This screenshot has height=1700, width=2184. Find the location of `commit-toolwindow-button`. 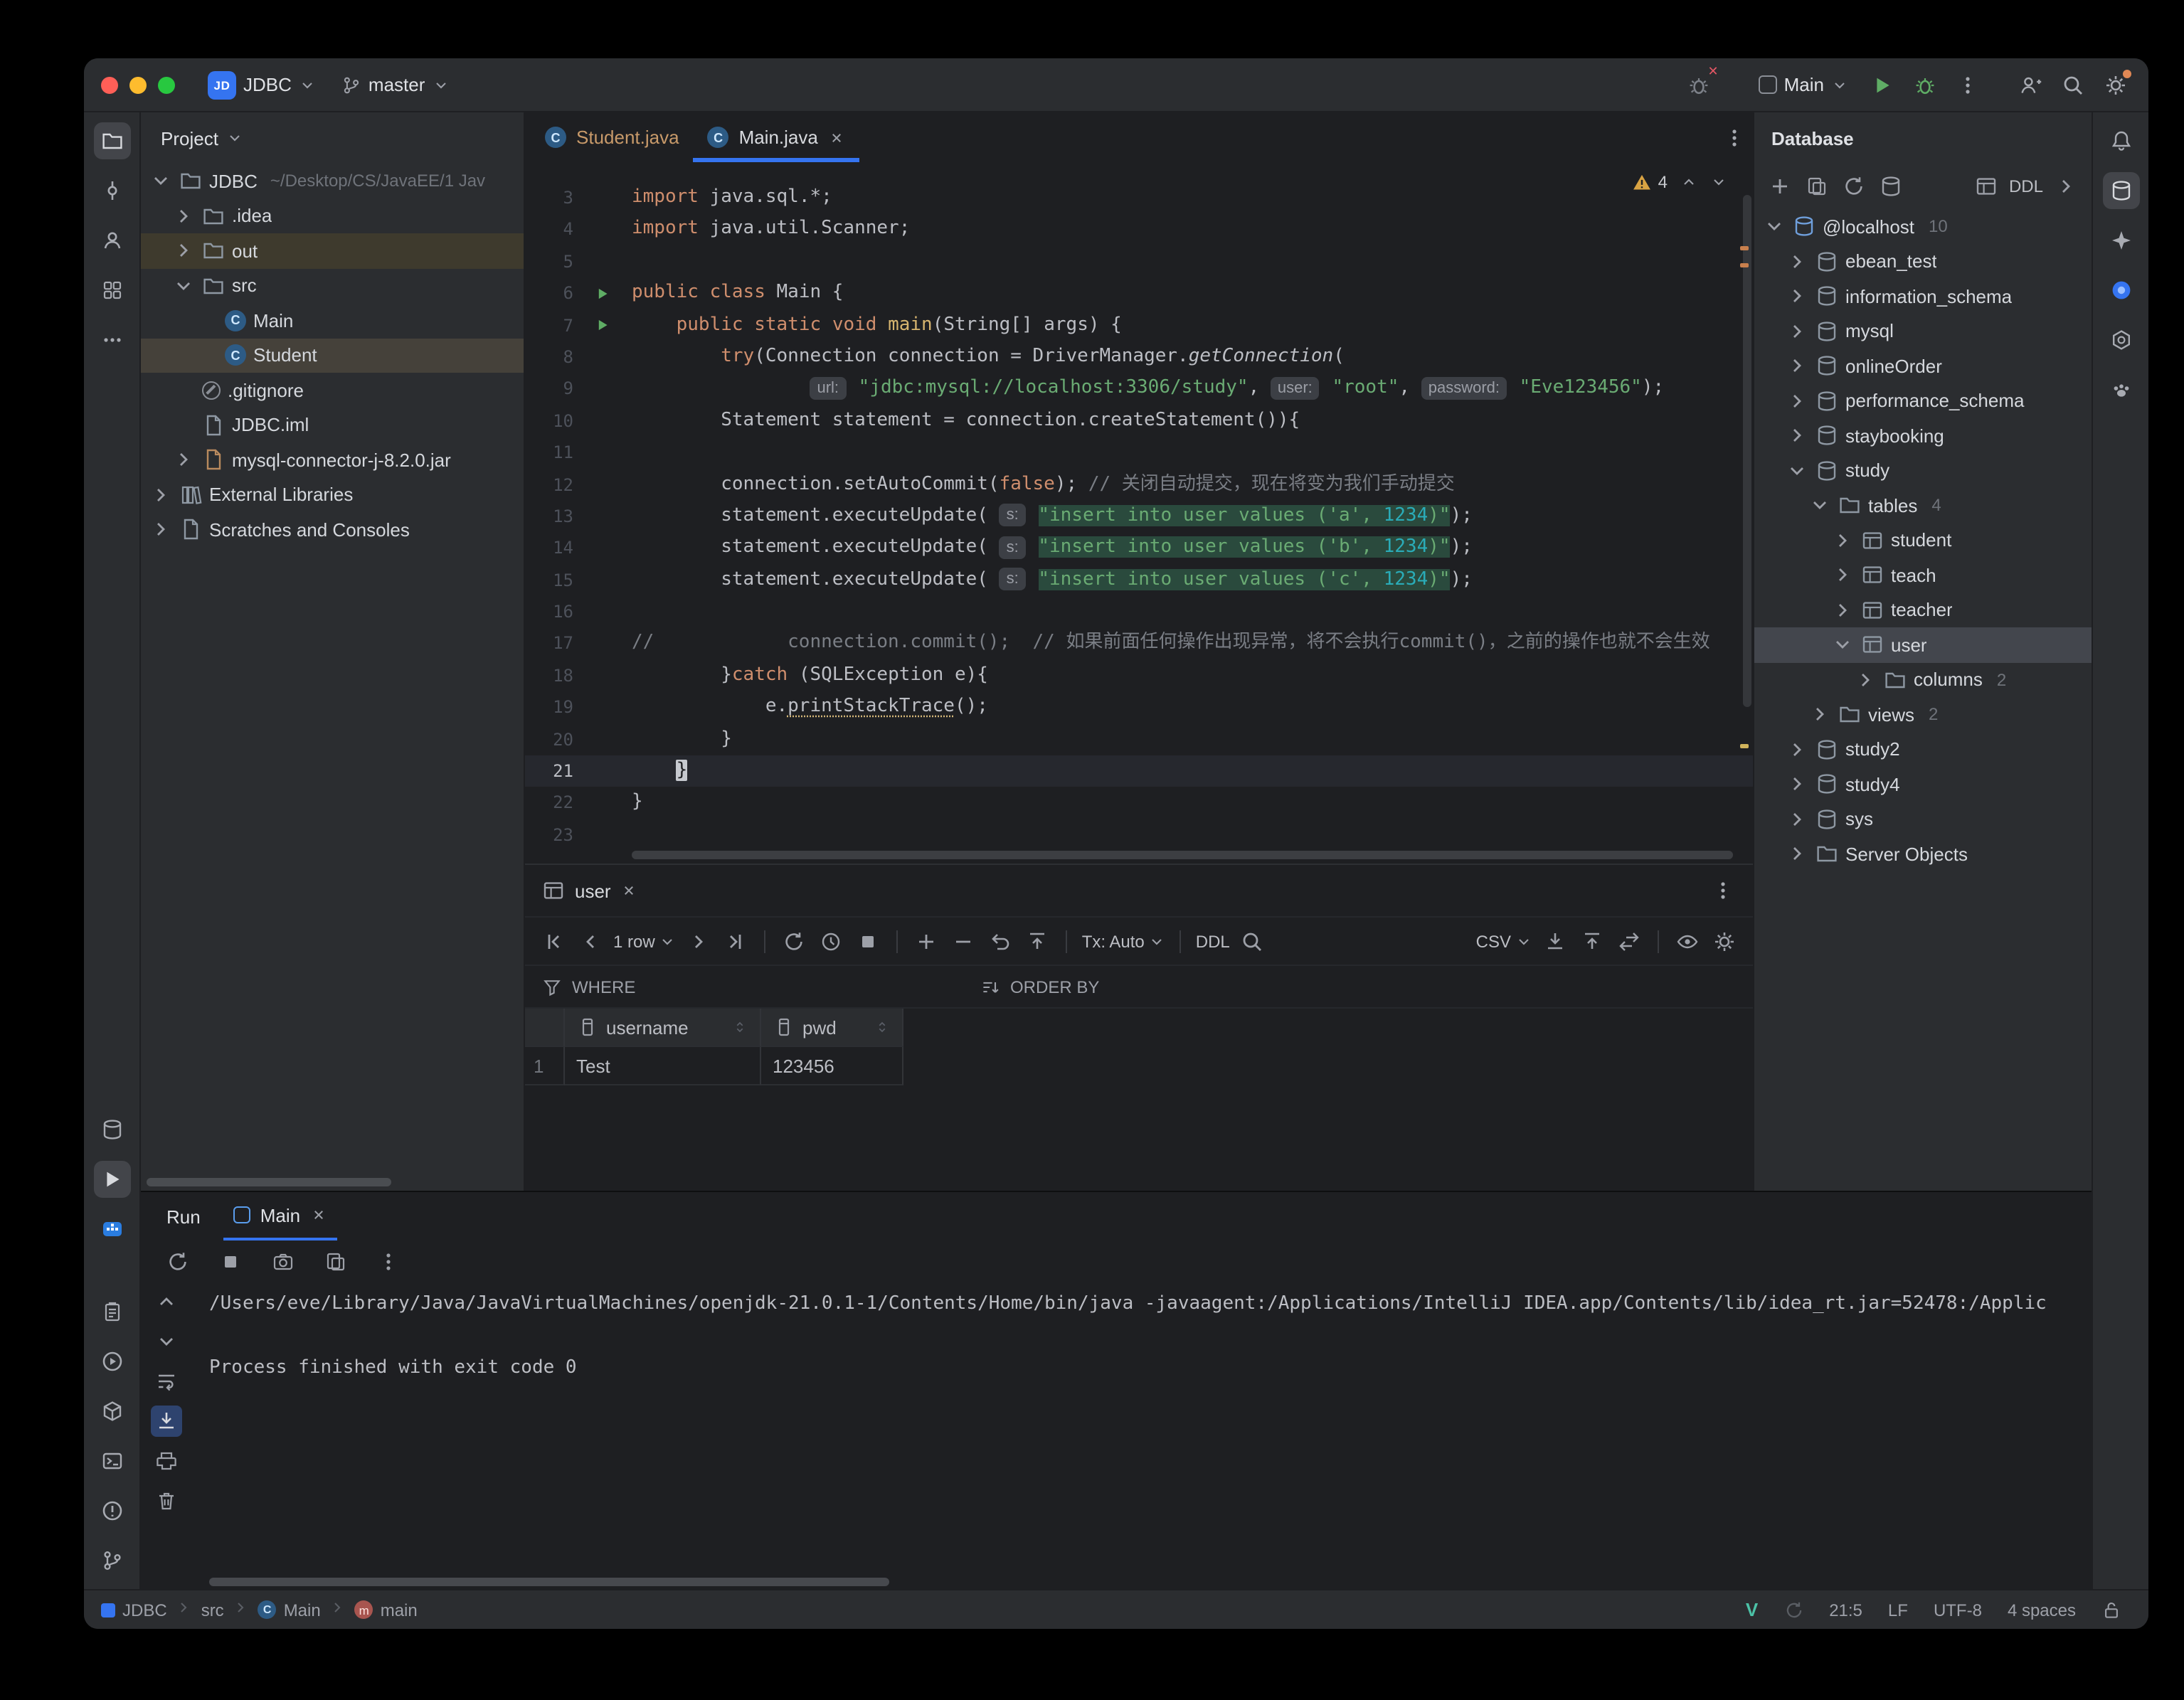

commit-toolwindow-button is located at coordinates (111, 190).